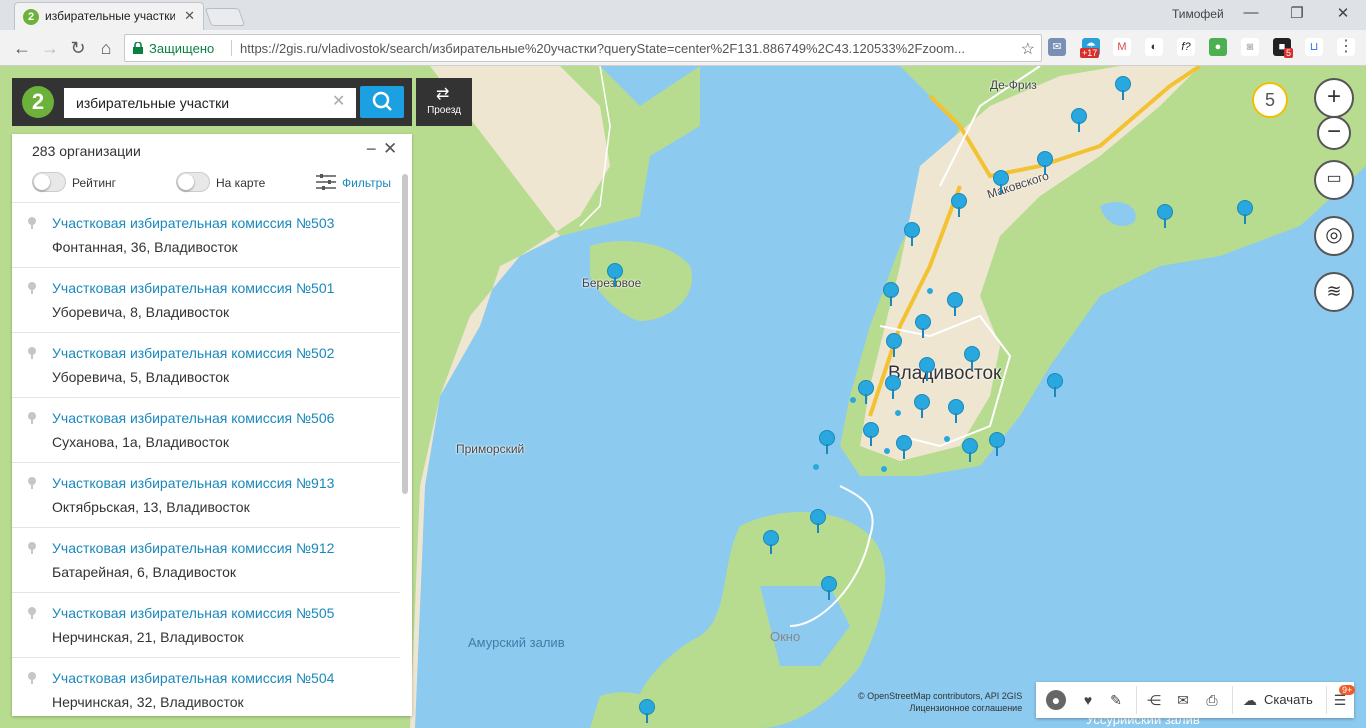  What do you see at coordinates (109, 16) in the screenshot?
I see `browser-tab: 2 избирательные участки ✕` at bounding box center [109, 16].